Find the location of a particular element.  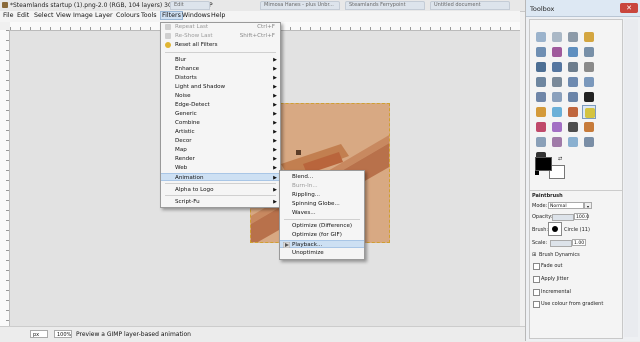

incremental-checkbox is located at coordinates (536, 292).